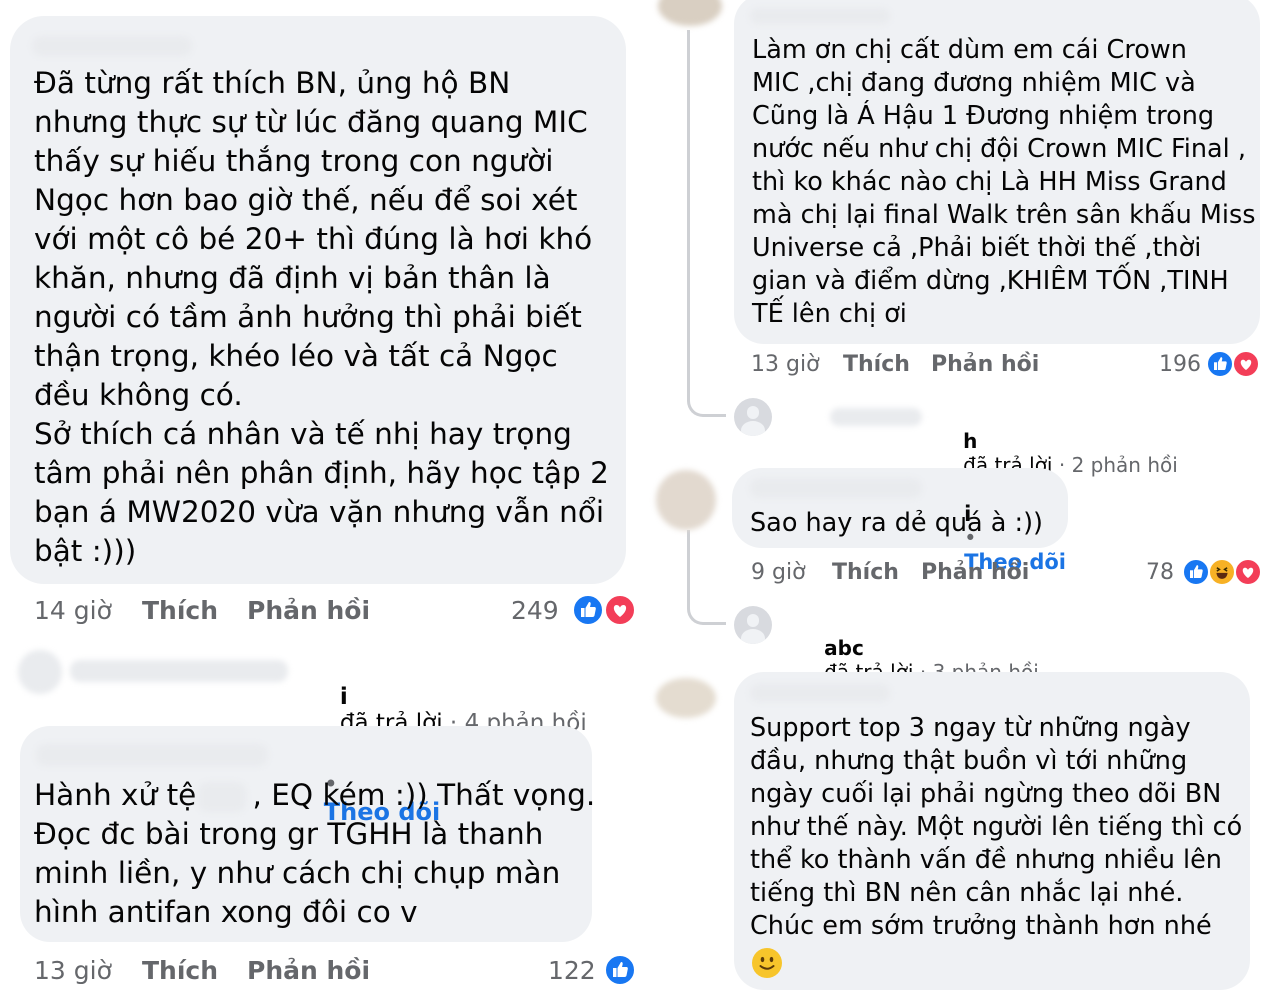 This screenshot has width=1280, height=1000. Describe the element at coordinates (967, 893) in the screenshot. I see `comment-line: tiếng thì BN nên cân nhắc lại nhé.` at that location.